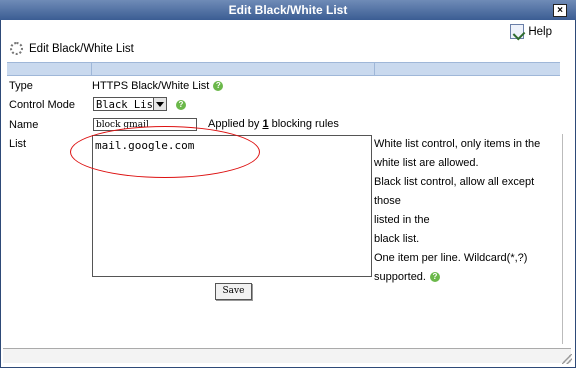 Image resolution: width=576 pixels, height=368 pixels. I want to click on applied-prefix: Applied by, so click(234, 124).